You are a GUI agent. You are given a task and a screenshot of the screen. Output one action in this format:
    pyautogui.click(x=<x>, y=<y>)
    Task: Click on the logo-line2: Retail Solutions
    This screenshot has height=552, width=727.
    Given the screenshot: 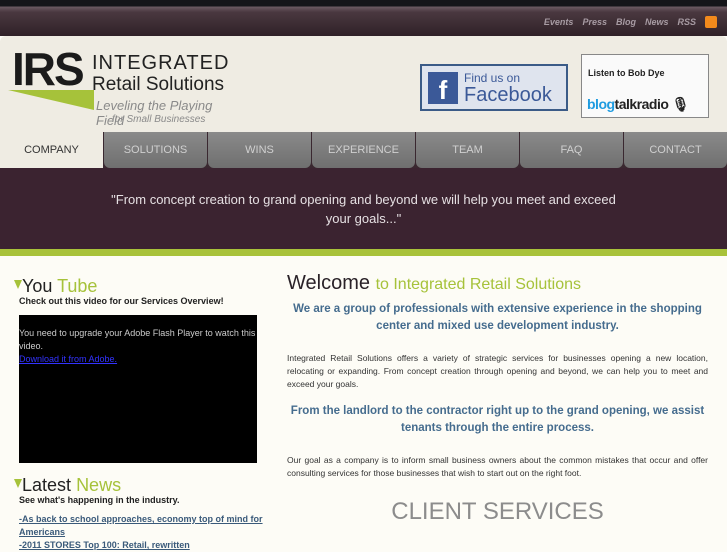 What is the action you would take?
    pyautogui.click(x=158, y=84)
    